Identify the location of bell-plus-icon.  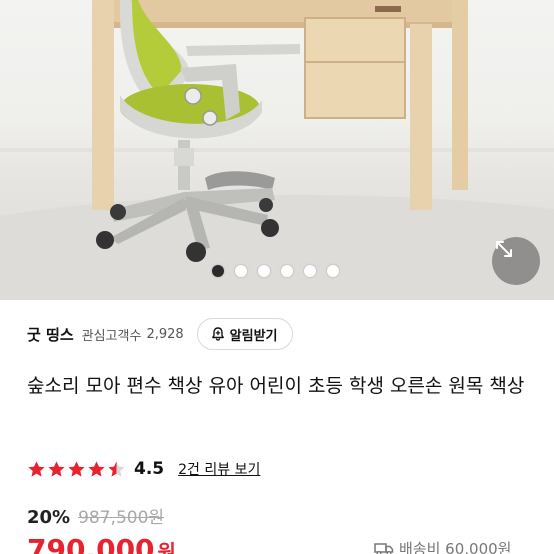
(217, 334).